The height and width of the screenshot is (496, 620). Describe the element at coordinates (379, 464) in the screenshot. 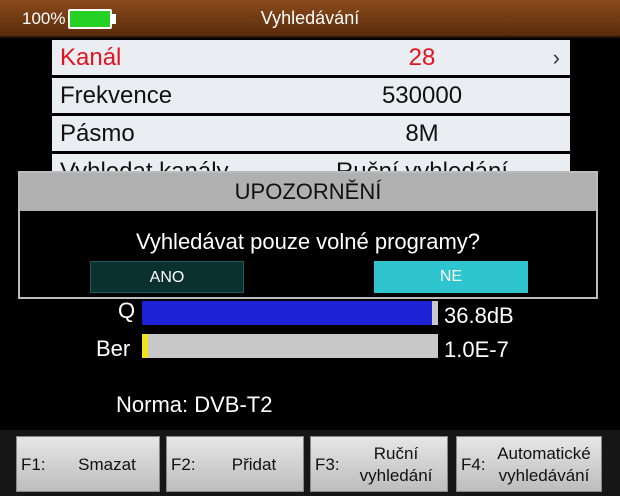

I see `f3-manual-search-button: F3: Ruční vyhledání` at that location.